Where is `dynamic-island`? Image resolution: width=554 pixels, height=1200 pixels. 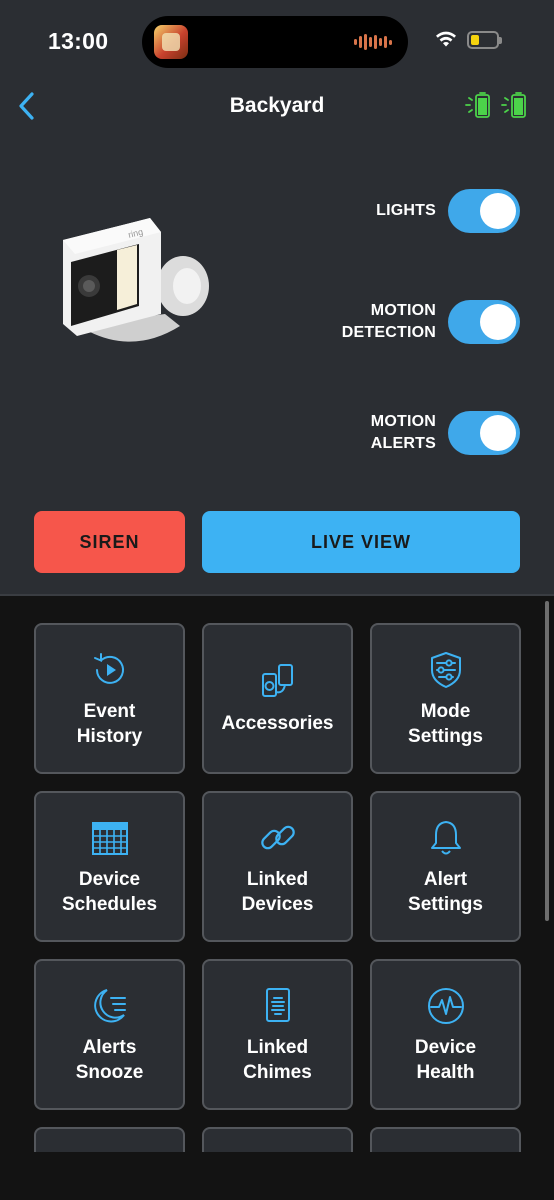
dynamic-island is located at coordinates (275, 42).